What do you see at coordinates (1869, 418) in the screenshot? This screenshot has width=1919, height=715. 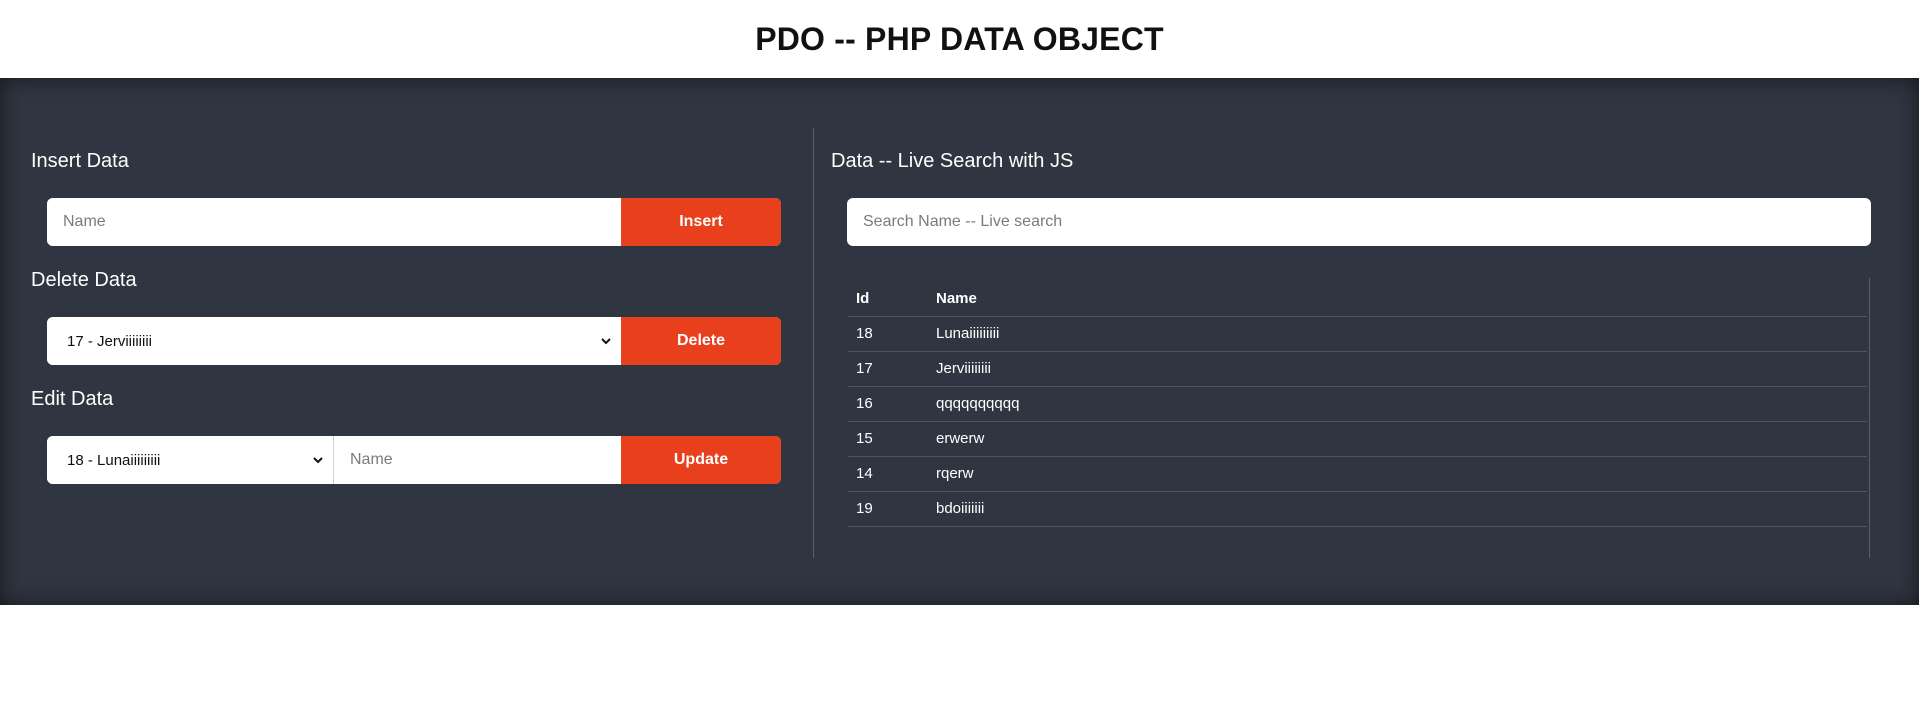 I see `table-scrollbar` at bounding box center [1869, 418].